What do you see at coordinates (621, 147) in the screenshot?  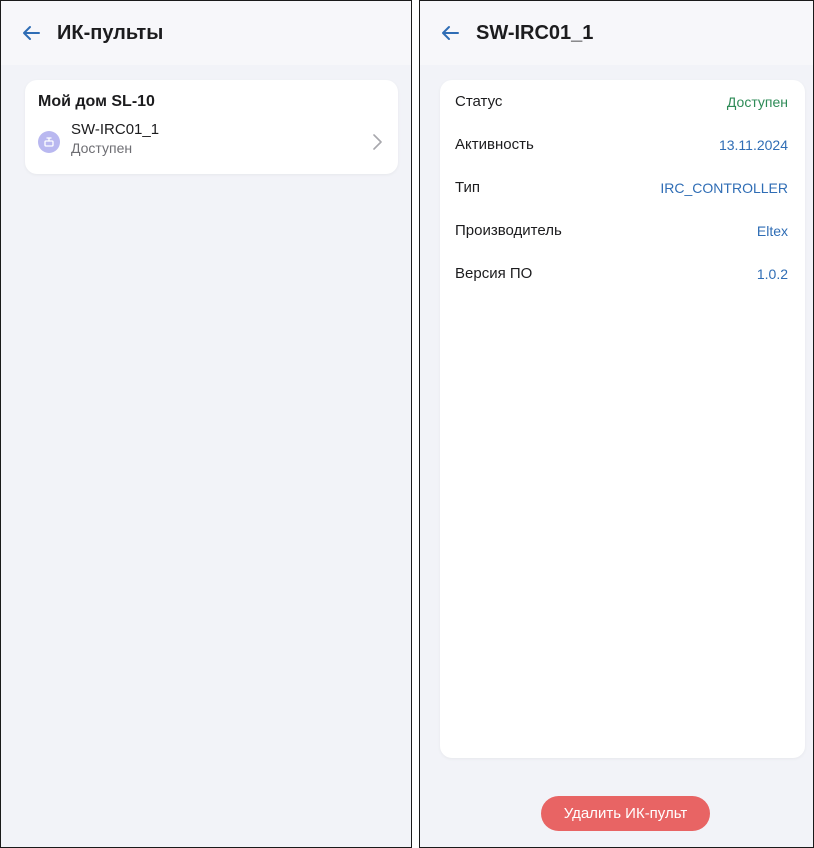 I see `info-row-activity: Активность 13.11.2024` at bounding box center [621, 147].